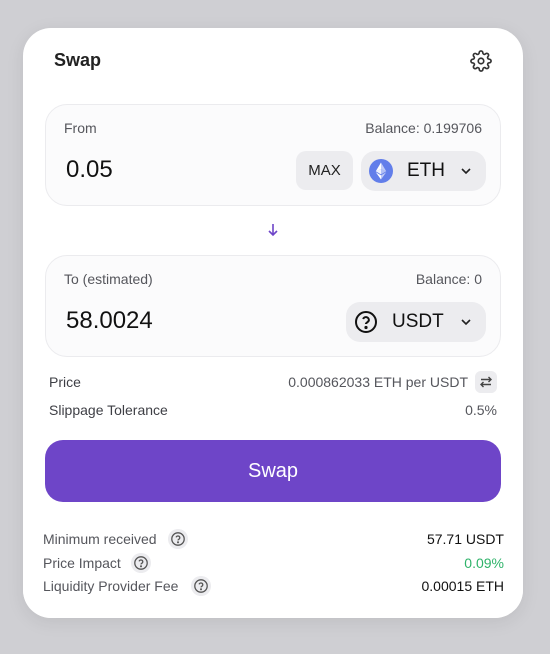  I want to click on swap-header: Swap, so click(273, 62).